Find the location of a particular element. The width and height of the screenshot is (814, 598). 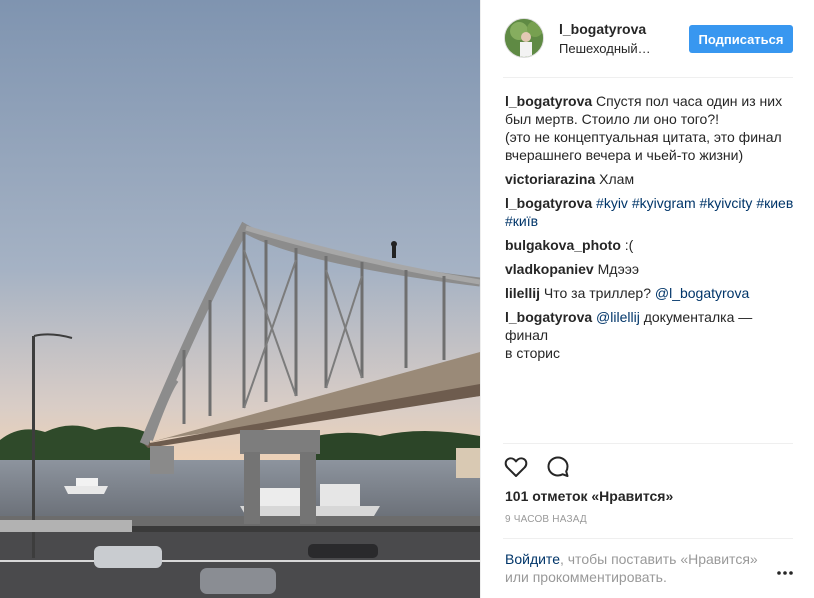

actions-divider is located at coordinates (648, 443).